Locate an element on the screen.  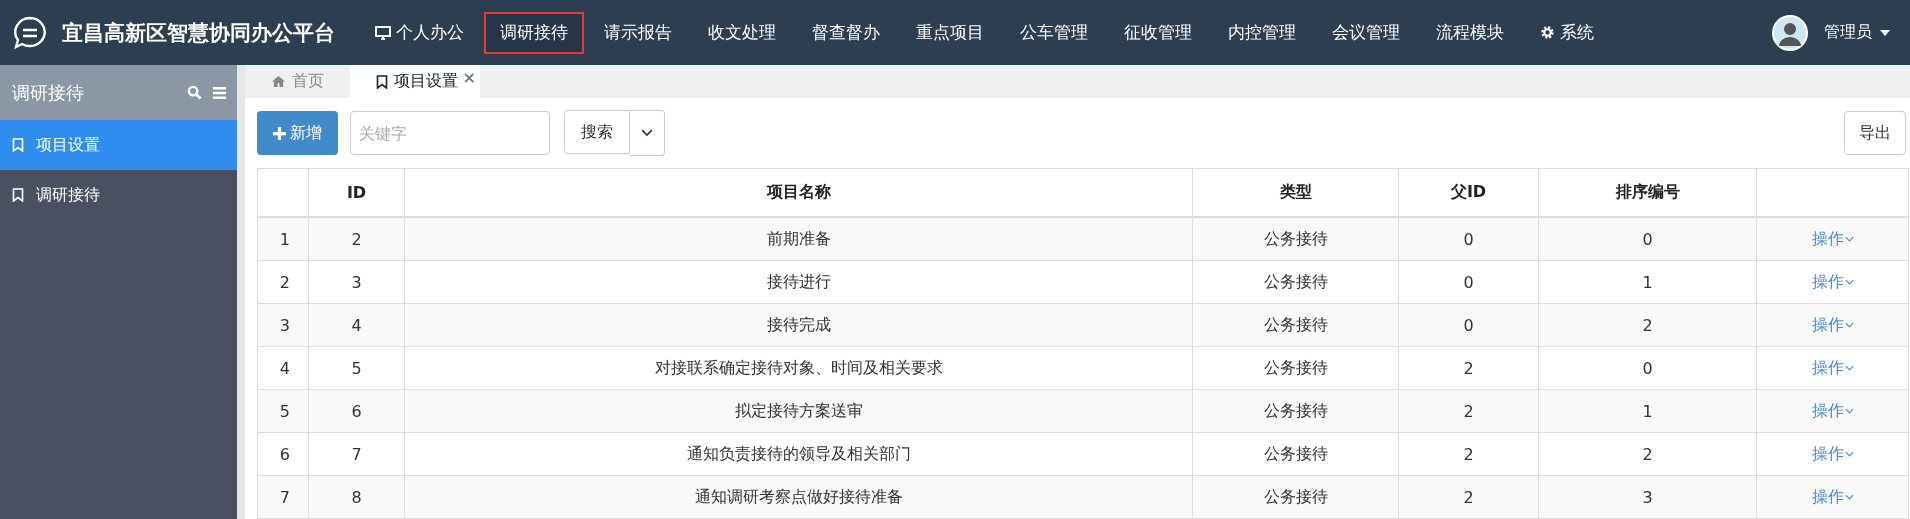
menu-icon is located at coordinates (219, 92).